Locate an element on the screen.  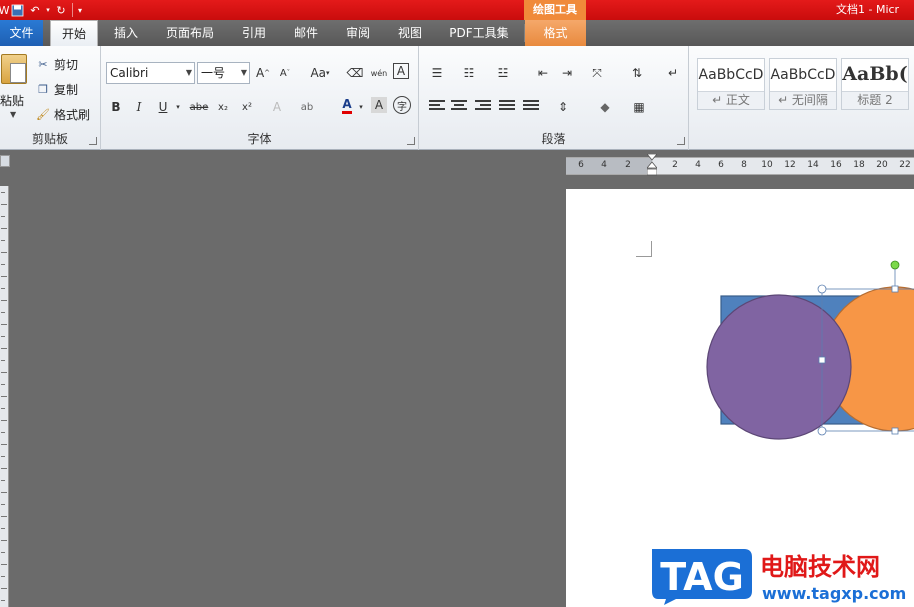
bold-icon: B is located at coordinates (116, 107).